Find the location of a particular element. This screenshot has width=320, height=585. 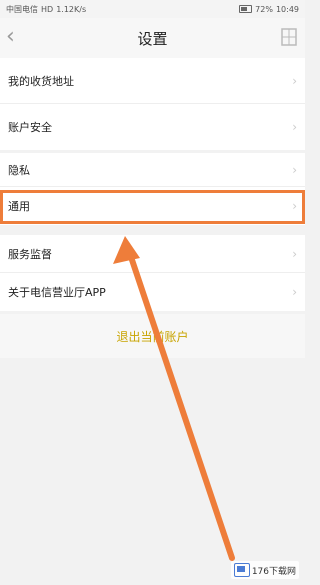

settings-group-general: 隐私 › 通用 › is located at coordinates (152, 189).